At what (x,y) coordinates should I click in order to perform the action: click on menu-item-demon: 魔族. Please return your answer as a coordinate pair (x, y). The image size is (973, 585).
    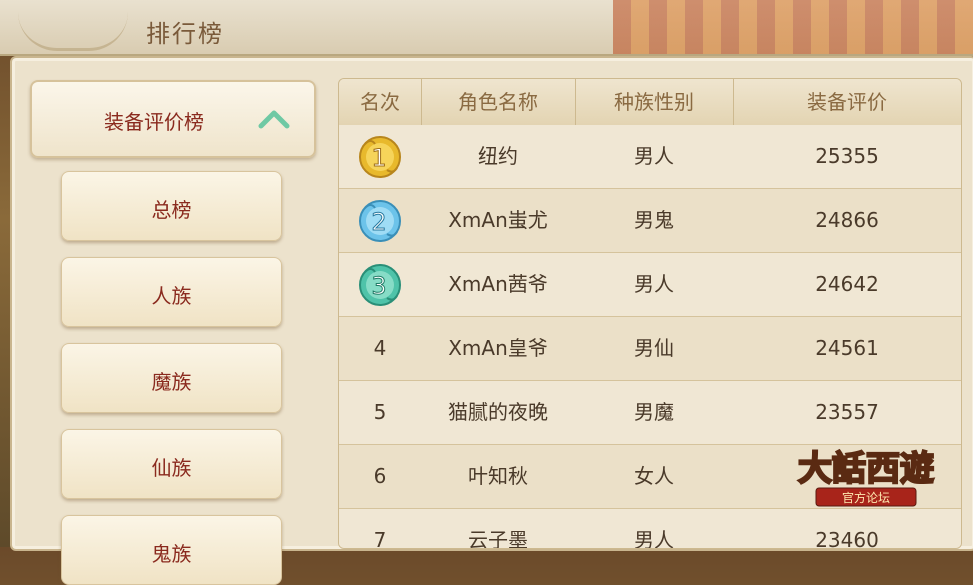
    Looking at the image, I should click on (171, 378).